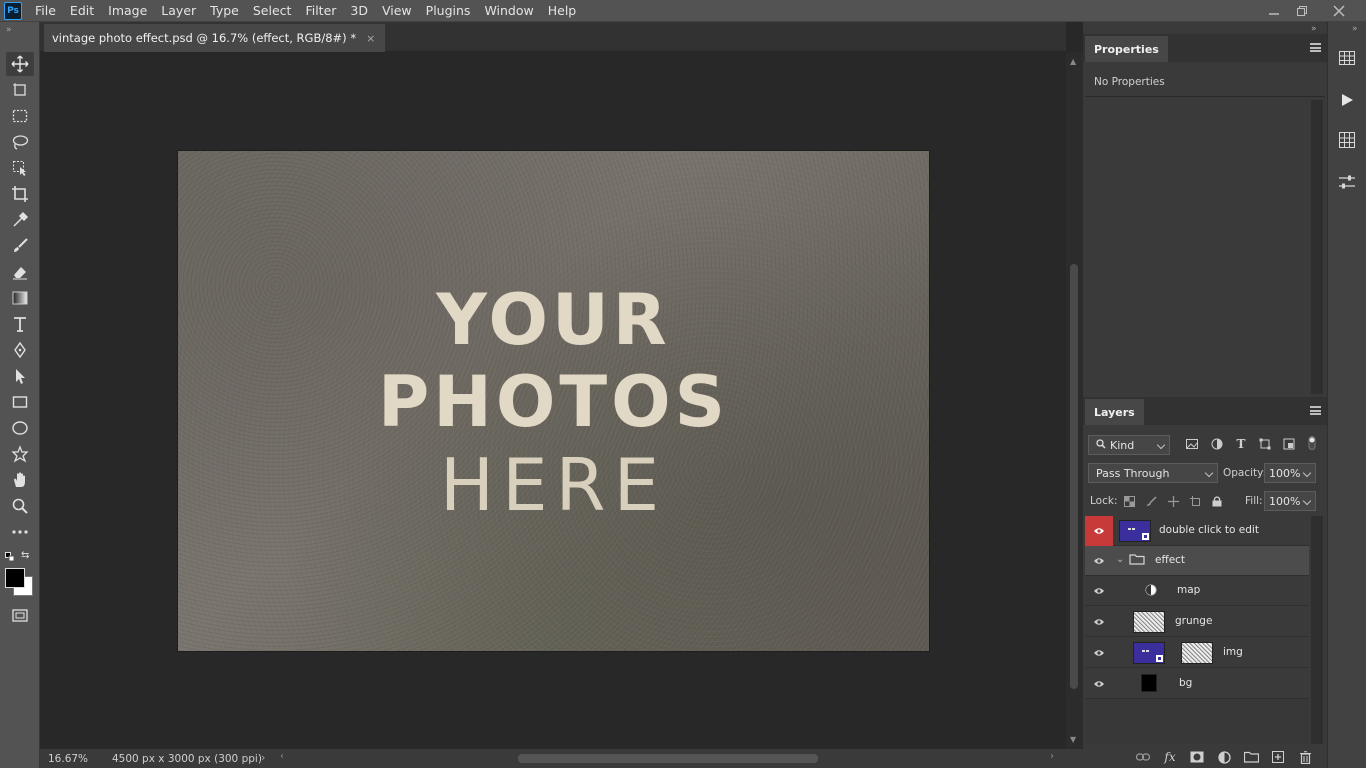 The height and width of the screenshot is (768, 1366). What do you see at coordinates (178, 11) in the screenshot?
I see `menu-layer: Layer` at bounding box center [178, 11].